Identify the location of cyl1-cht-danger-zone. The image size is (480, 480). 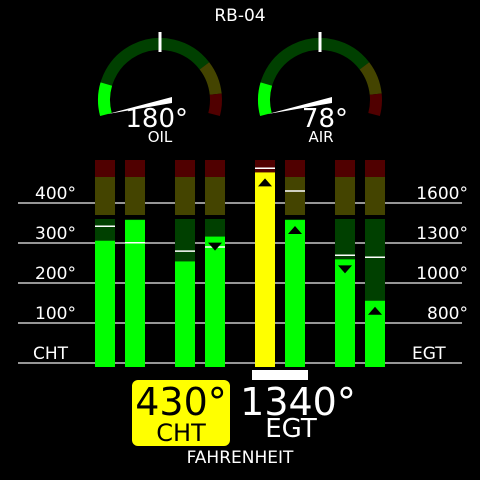
(105, 168).